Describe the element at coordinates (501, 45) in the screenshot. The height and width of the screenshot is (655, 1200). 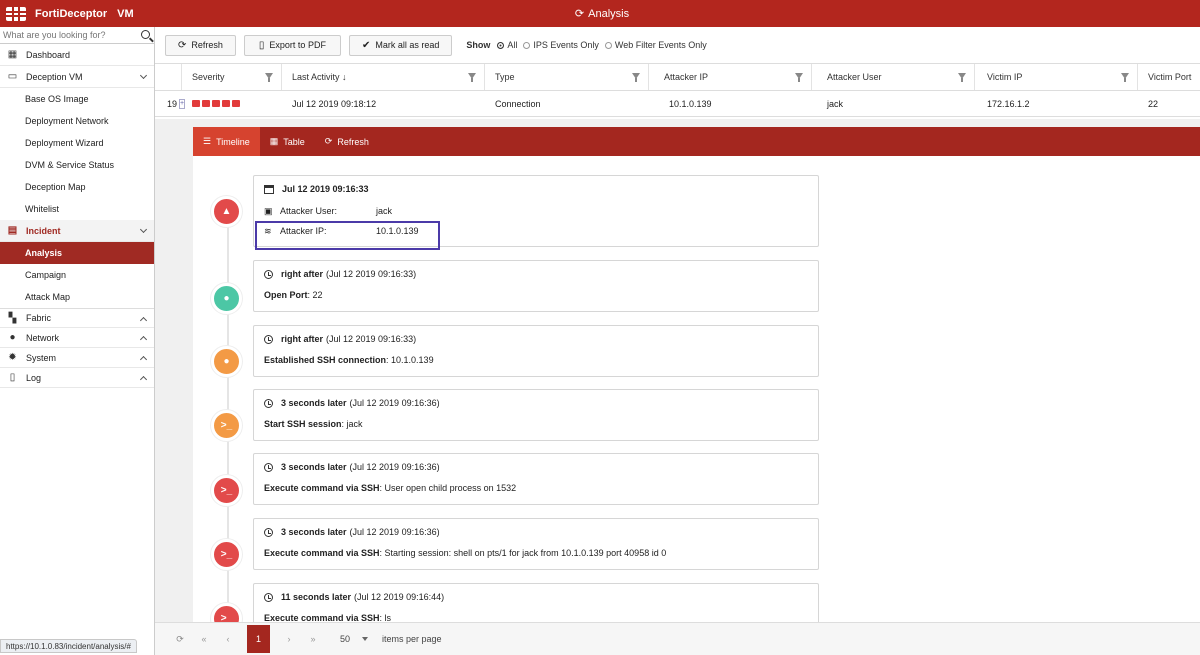
I see `radio-all` at that location.